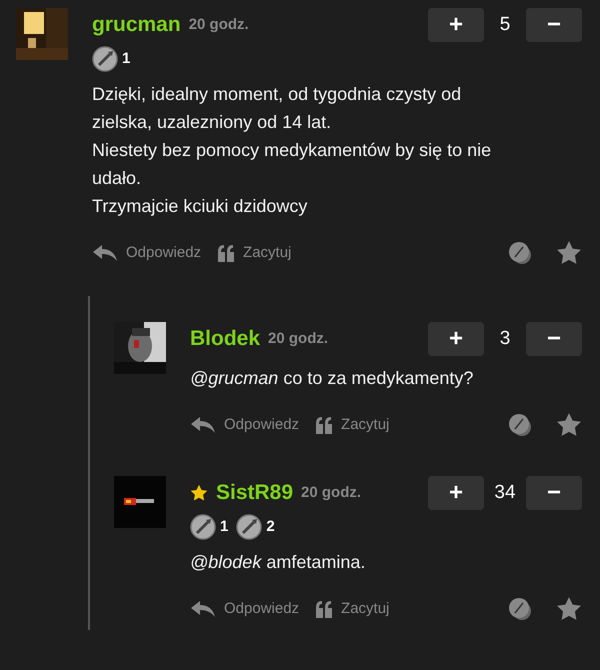  What do you see at coordinates (225, 339) in the screenshot?
I see `username: Blodek` at bounding box center [225, 339].